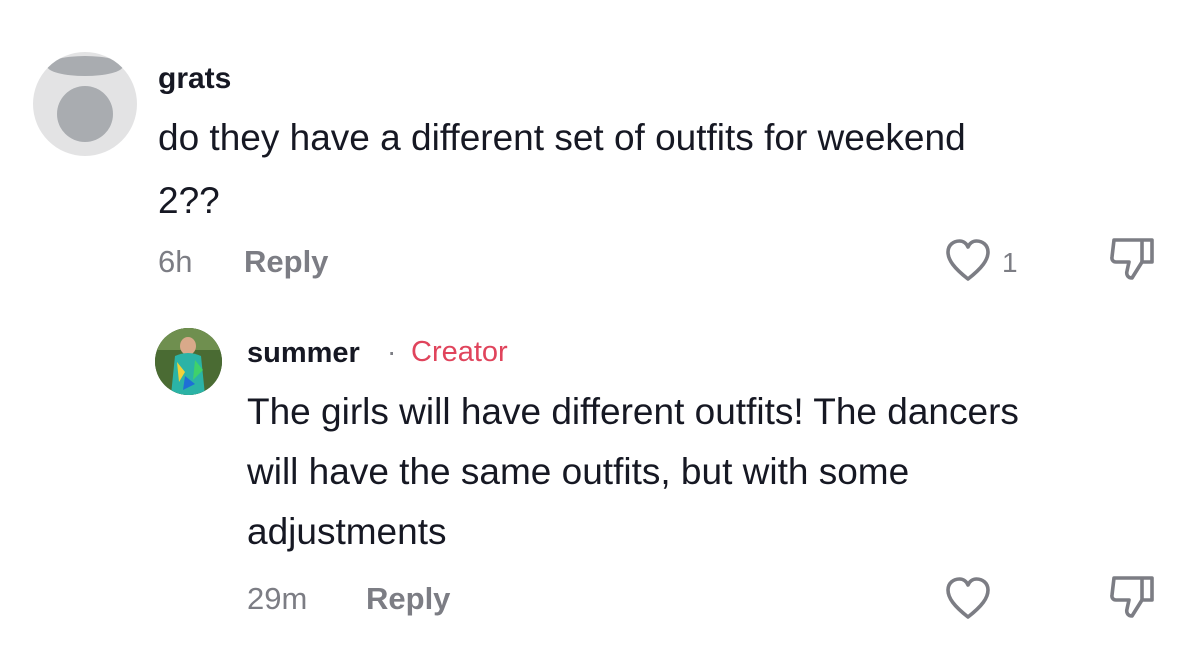 Image resolution: width=1200 pixels, height=646 pixels. What do you see at coordinates (189, 200) in the screenshot?
I see `comment-text-line: 2??` at bounding box center [189, 200].